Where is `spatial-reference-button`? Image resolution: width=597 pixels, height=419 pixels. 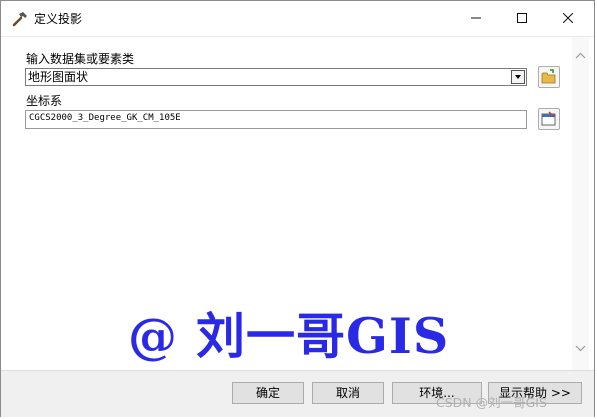 spatial-reference-button is located at coordinates (549, 119).